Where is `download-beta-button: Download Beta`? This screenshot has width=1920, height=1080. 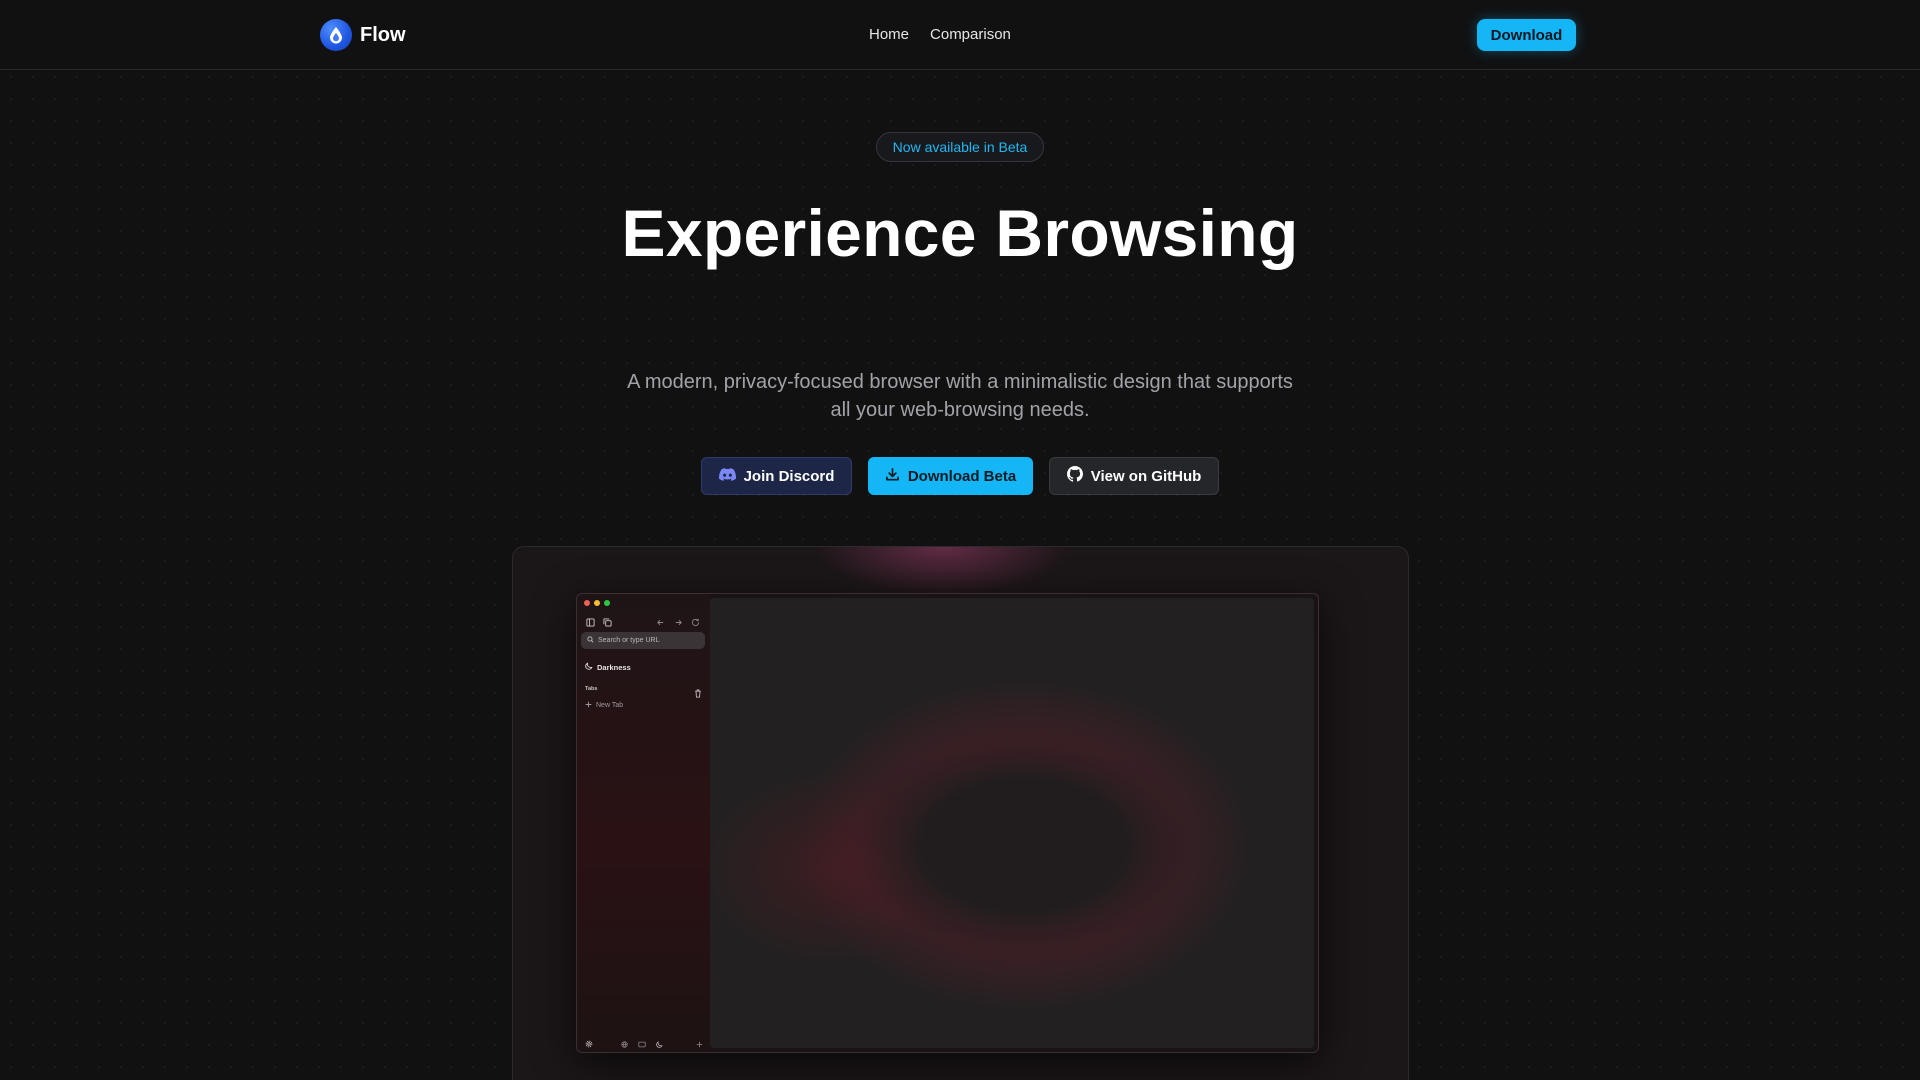
download-beta-button: Download Beta is located at coordinates (950, 476).